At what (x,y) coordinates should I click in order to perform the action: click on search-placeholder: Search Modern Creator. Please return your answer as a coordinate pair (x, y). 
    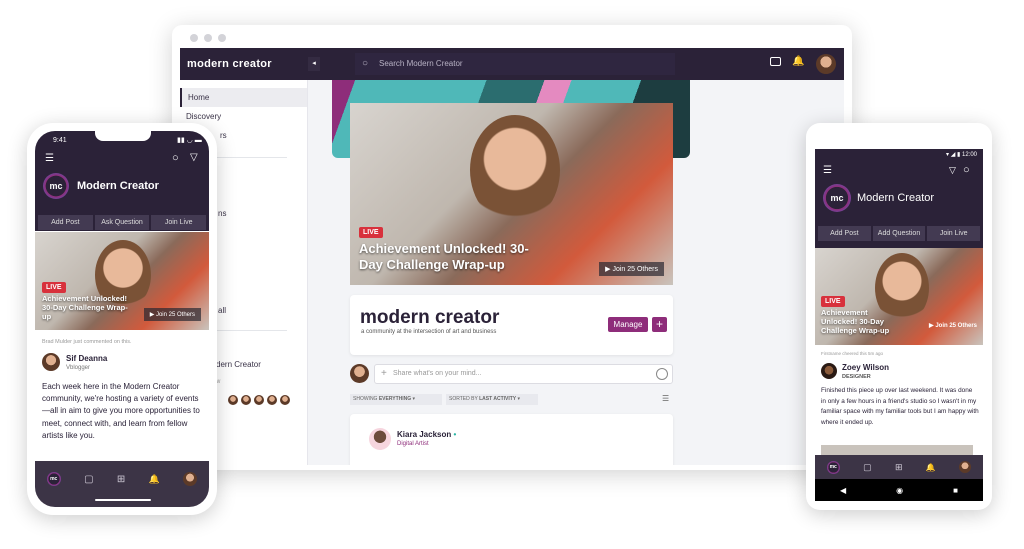
    Looking at the image, I should click on (421, 63).